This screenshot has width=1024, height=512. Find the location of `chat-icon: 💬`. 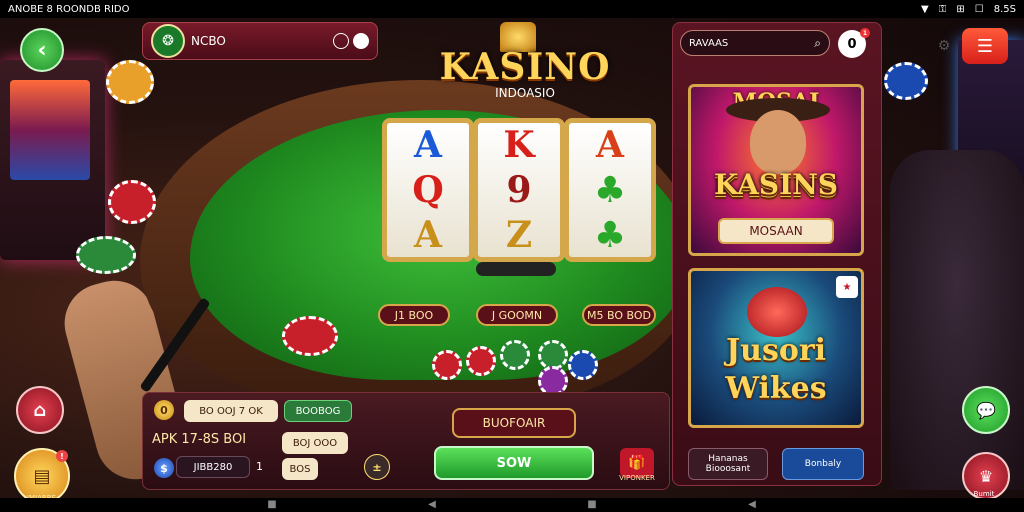

chat-icon: 💬 is located at coordinates (986, 410).